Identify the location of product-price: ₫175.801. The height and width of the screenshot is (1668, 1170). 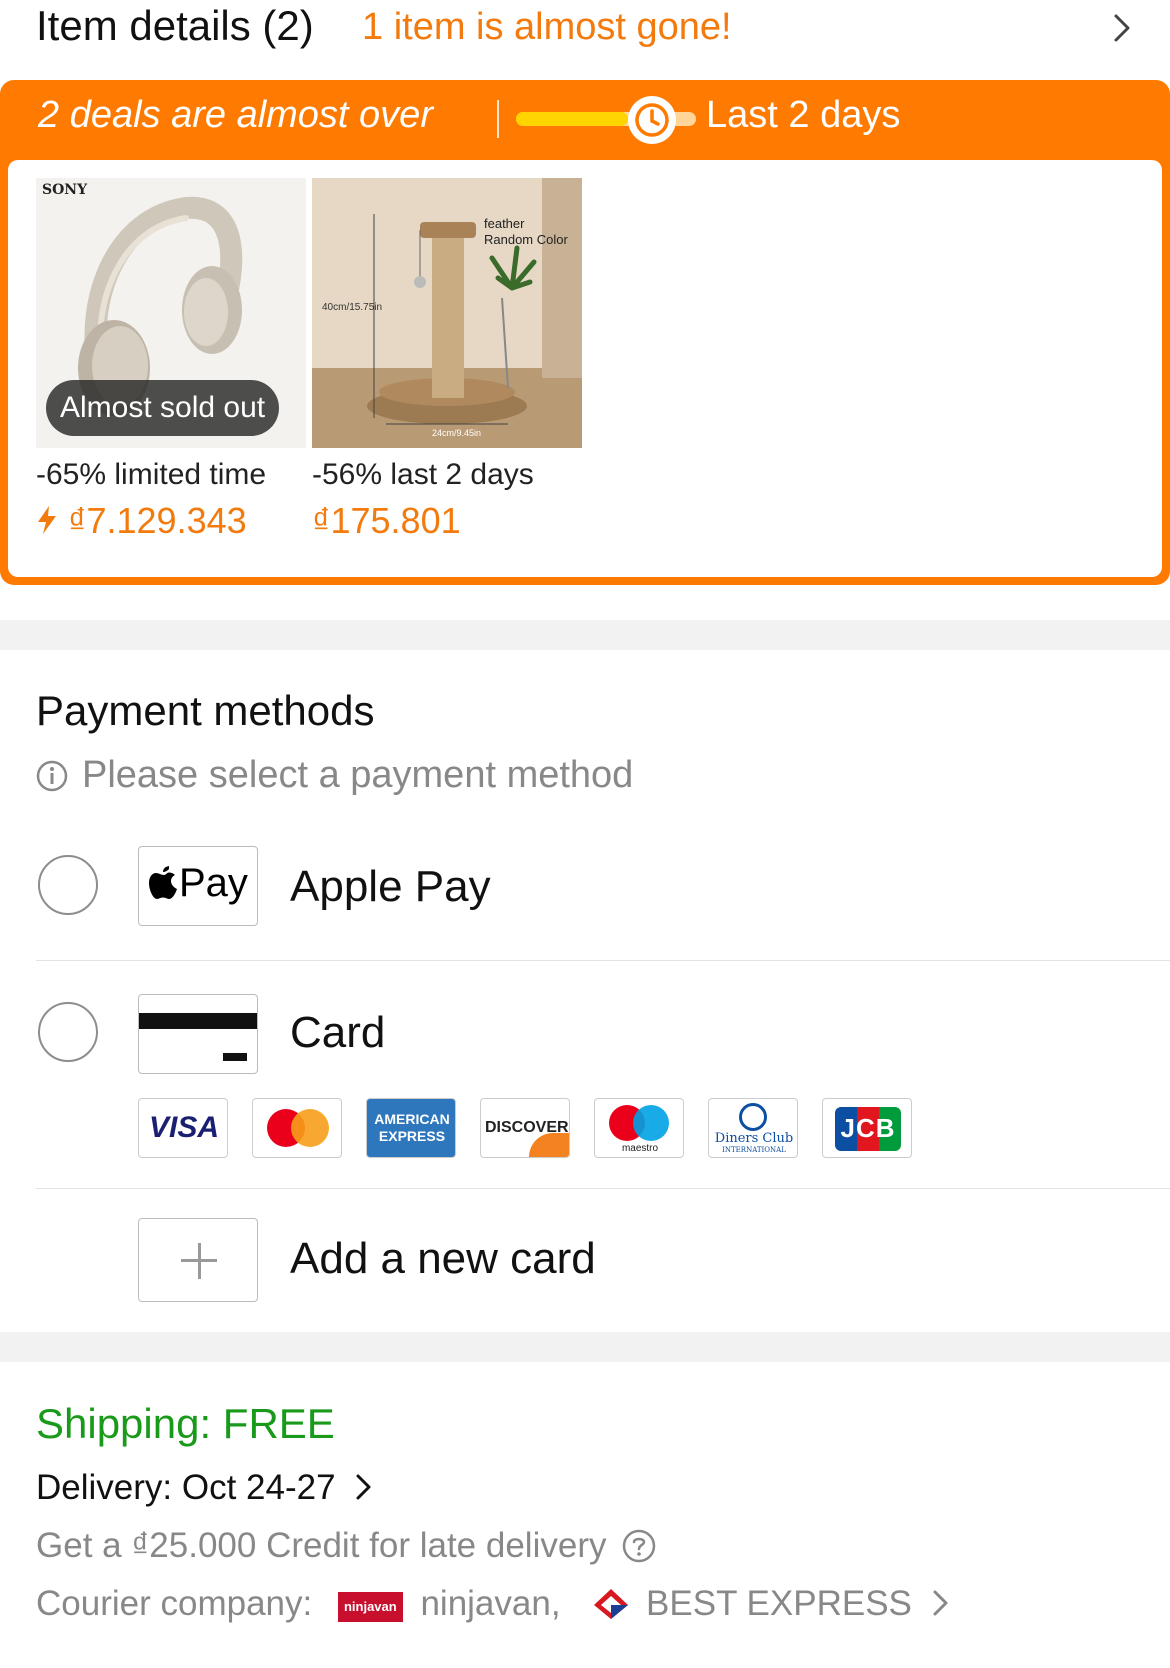
(386, 520).